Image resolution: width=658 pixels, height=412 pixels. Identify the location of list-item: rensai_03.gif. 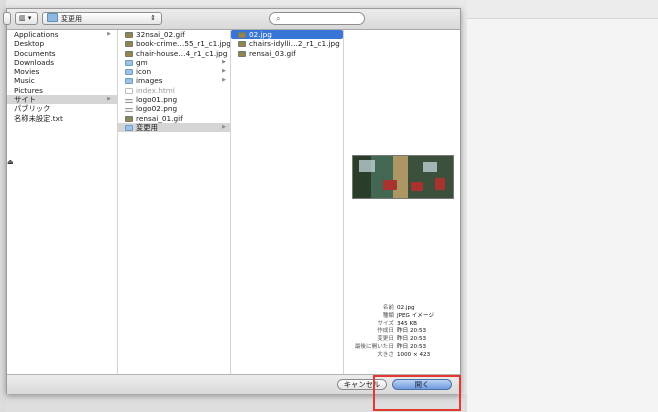
(287, 53).